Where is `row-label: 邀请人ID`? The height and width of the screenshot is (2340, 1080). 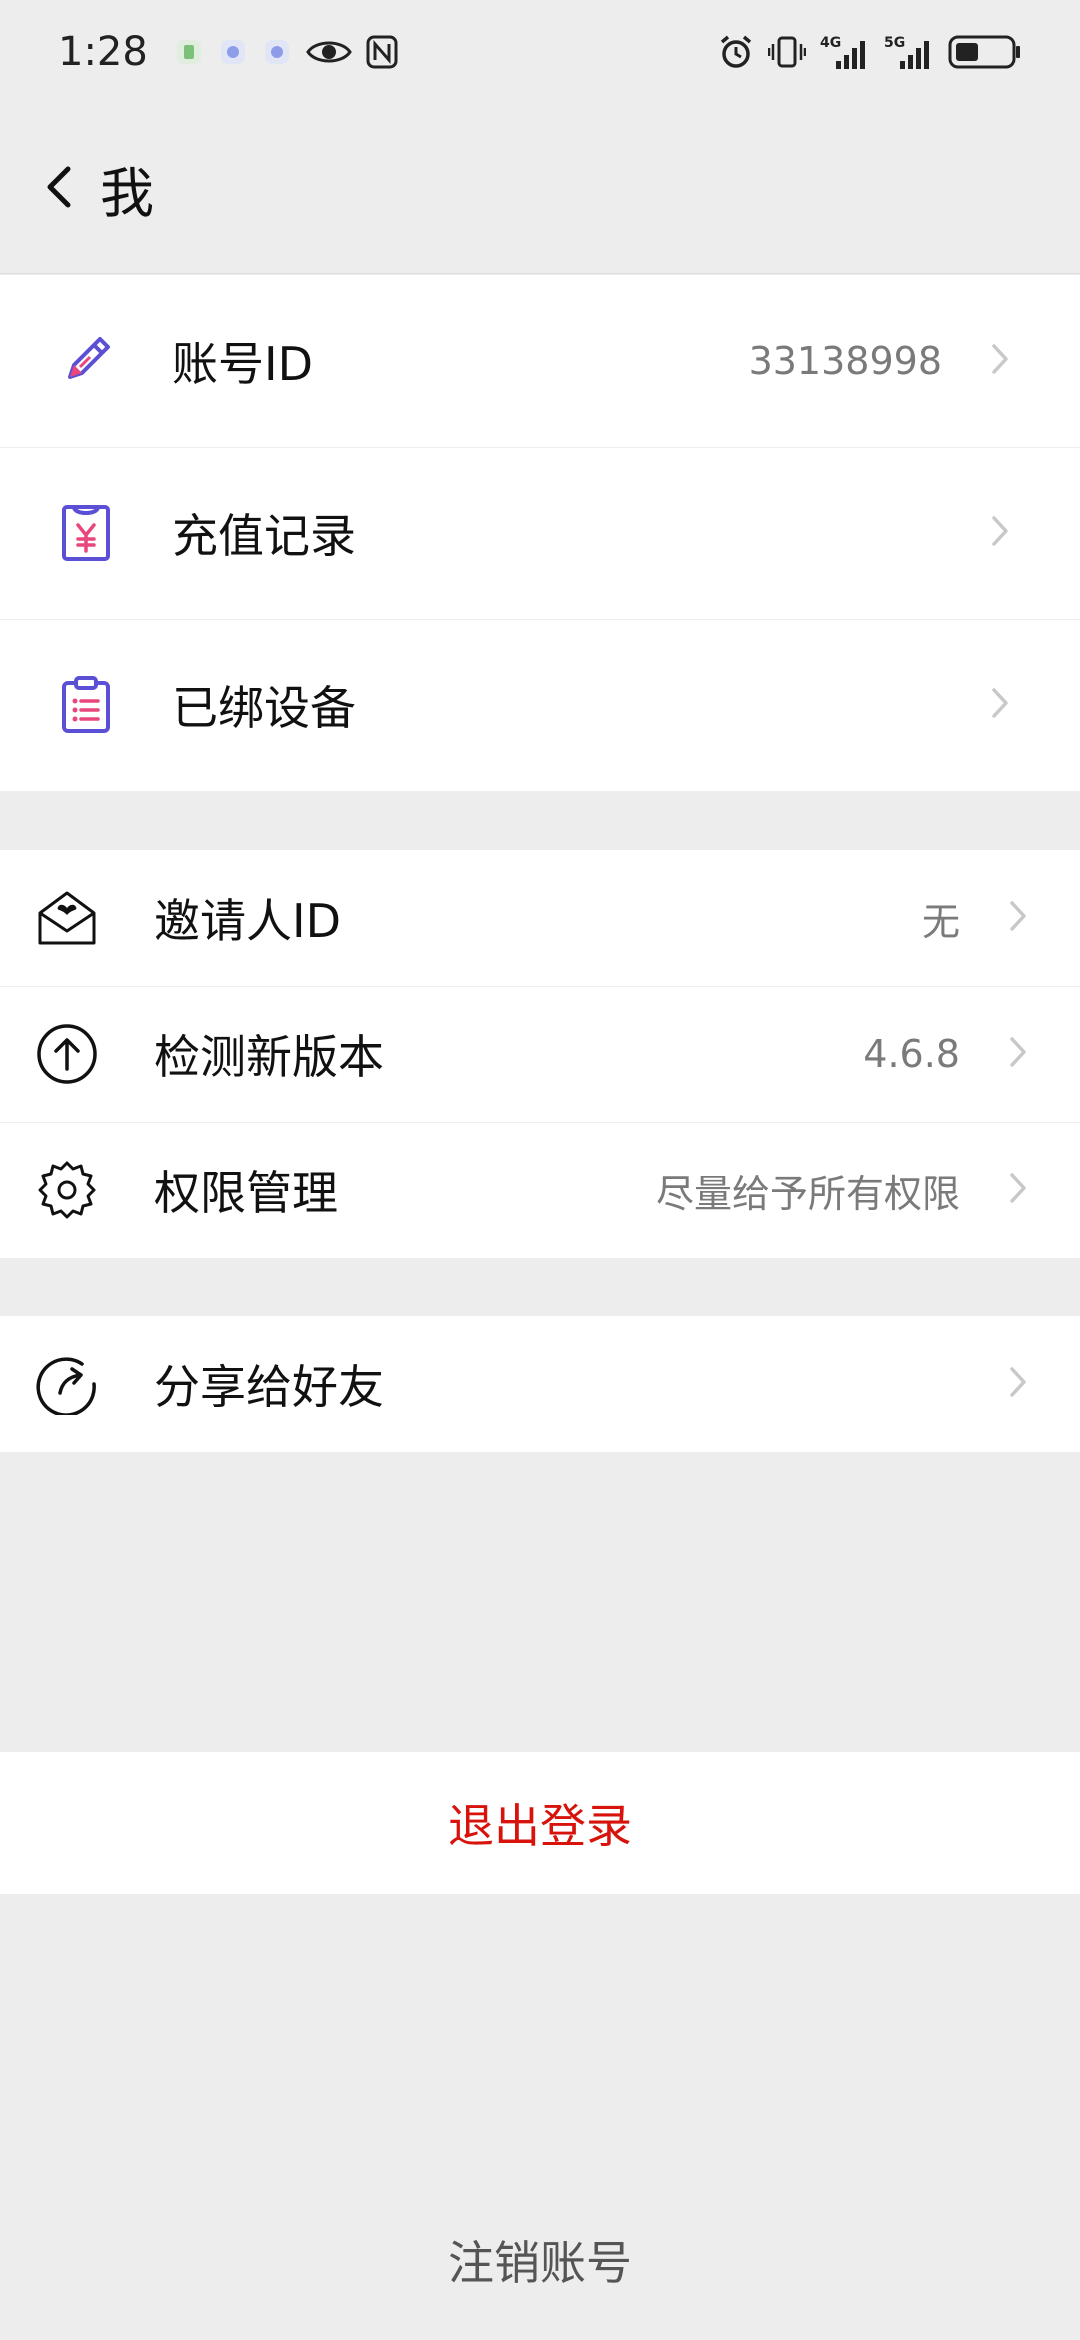
row-label: 邀请人ID is located at coordinates (247, 921).